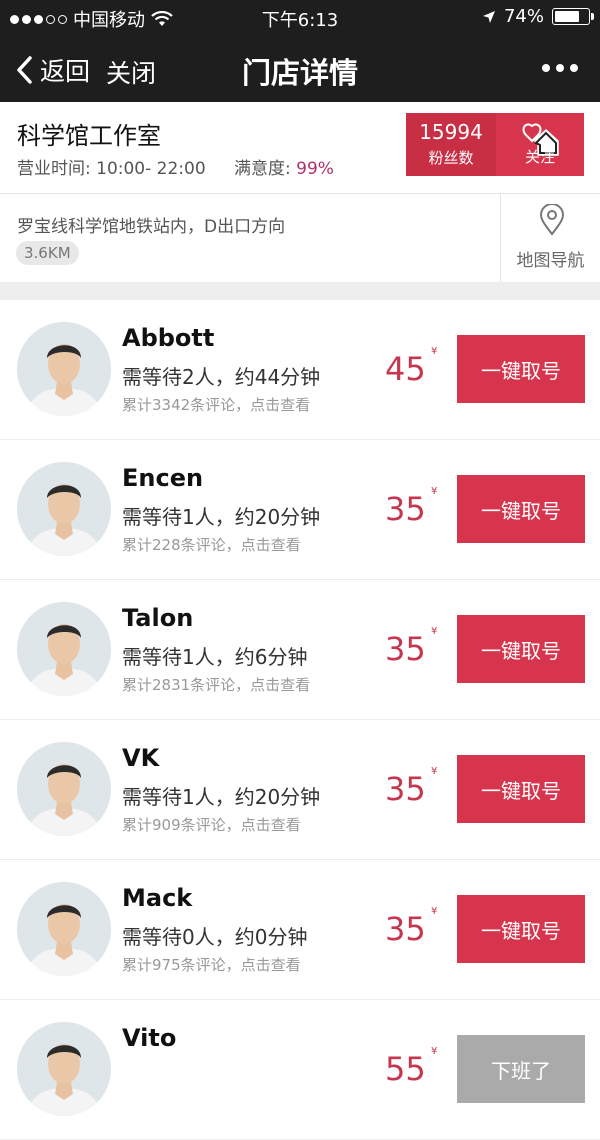 The width and height of the screenshot is (600, 1140). I want to click on follow-label: 关注, so click(539, 157).